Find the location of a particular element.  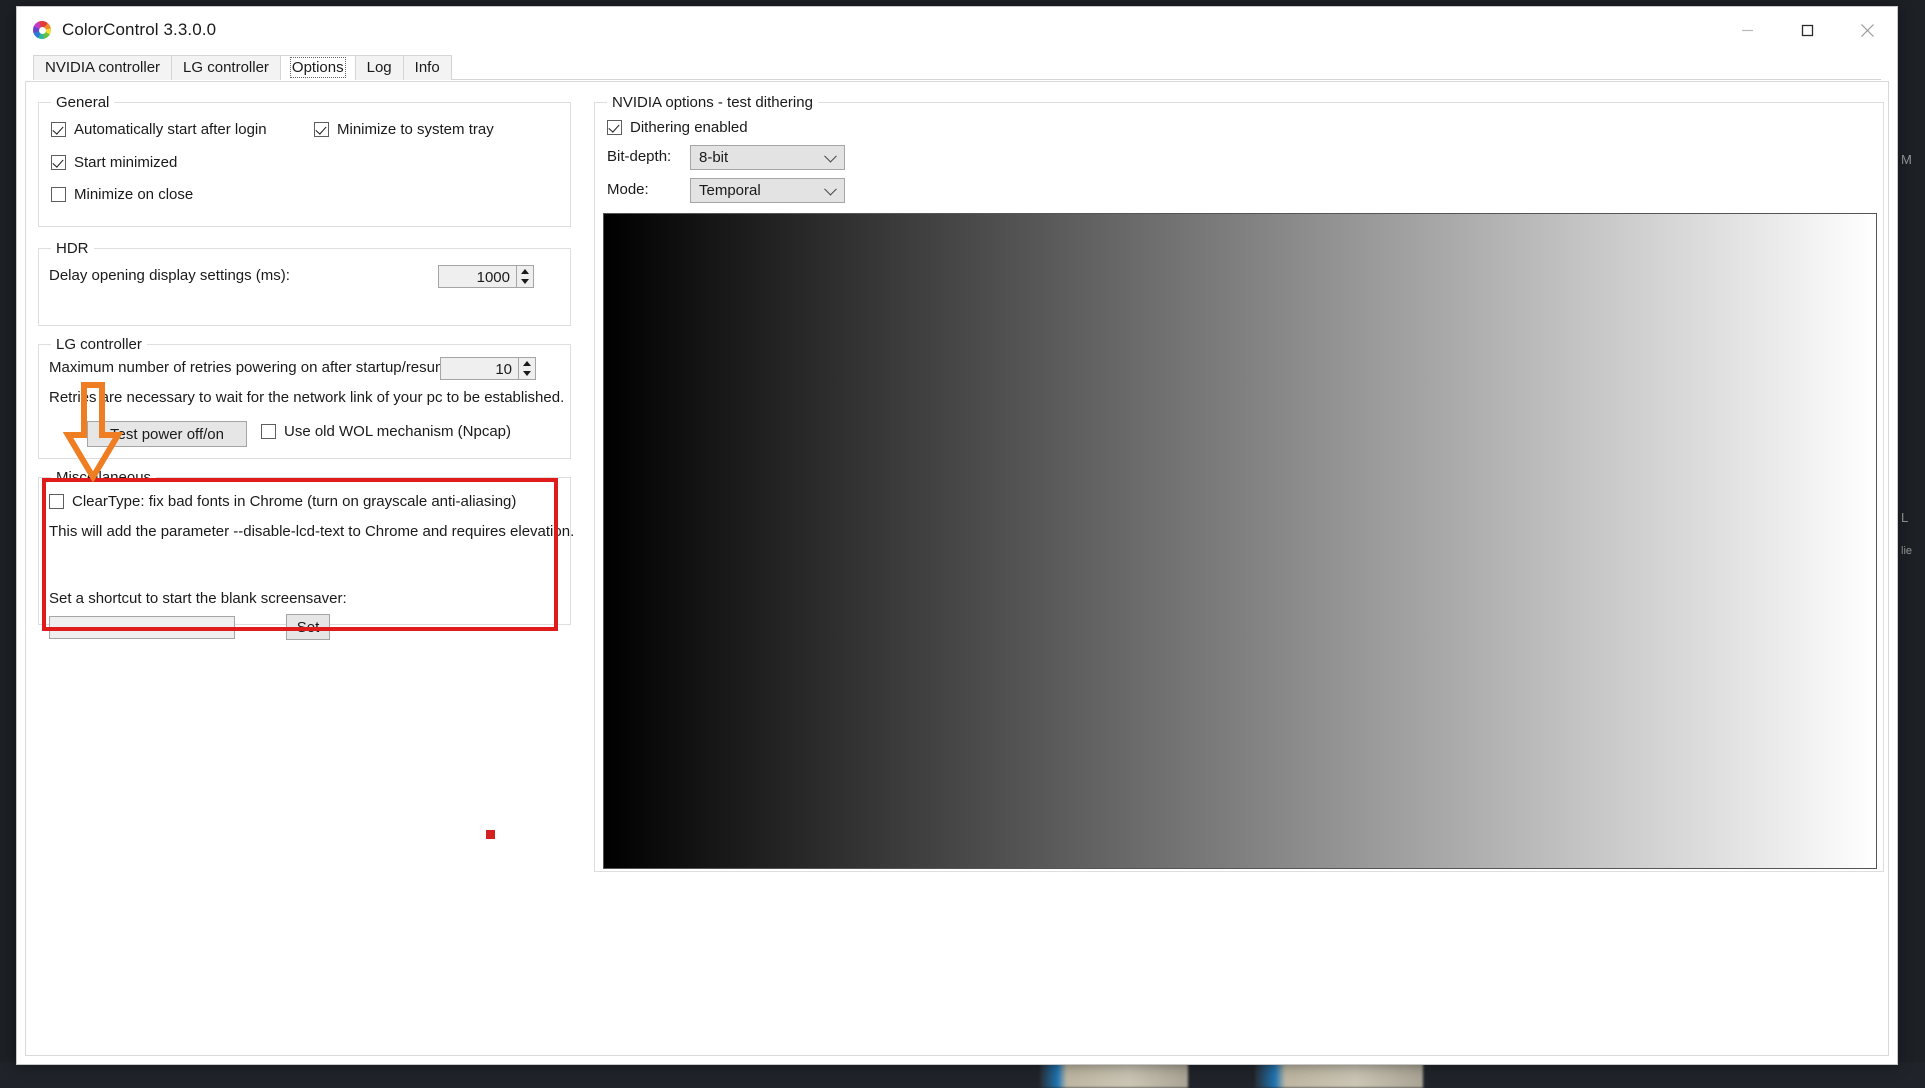

tab-info: Info is located at coordinates (427, 67).